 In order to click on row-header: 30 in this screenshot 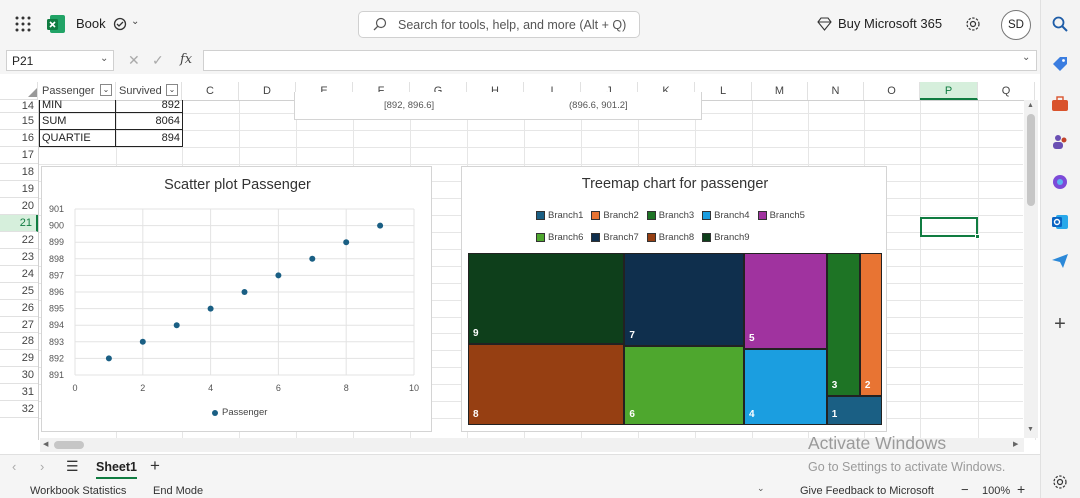, I will do `click(19, 375)`.